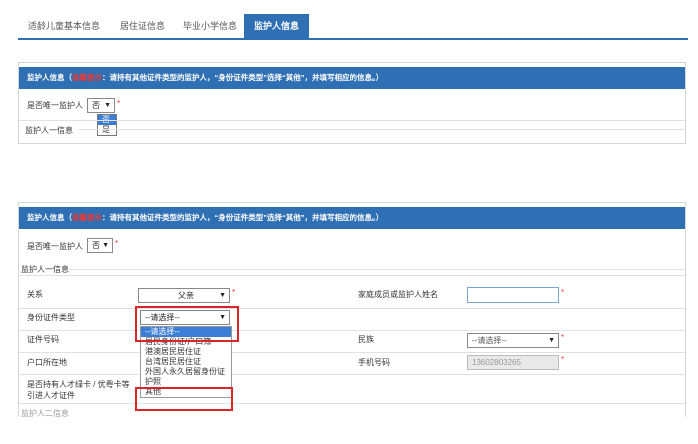 This screenshot has height=444, width=698. Describe the element at coordinates (64, 26) in the screenshot. I see `tab-child-basic-info: 适龄儿童基本信息` at that location.